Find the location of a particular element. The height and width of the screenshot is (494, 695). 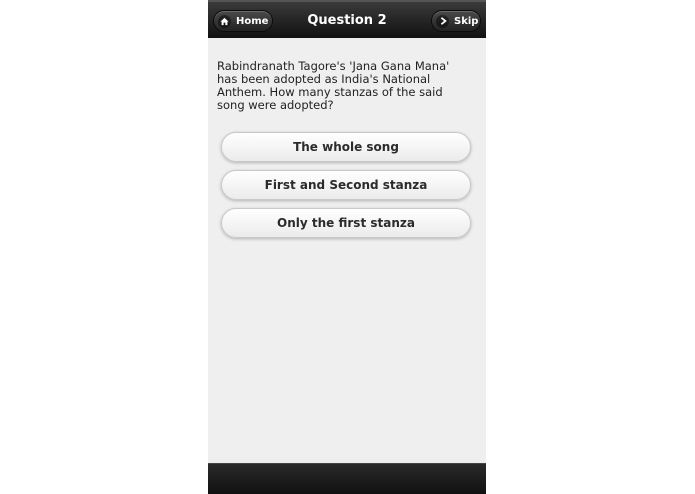

page-title: Question 2 is located at coordinates (347, 20).